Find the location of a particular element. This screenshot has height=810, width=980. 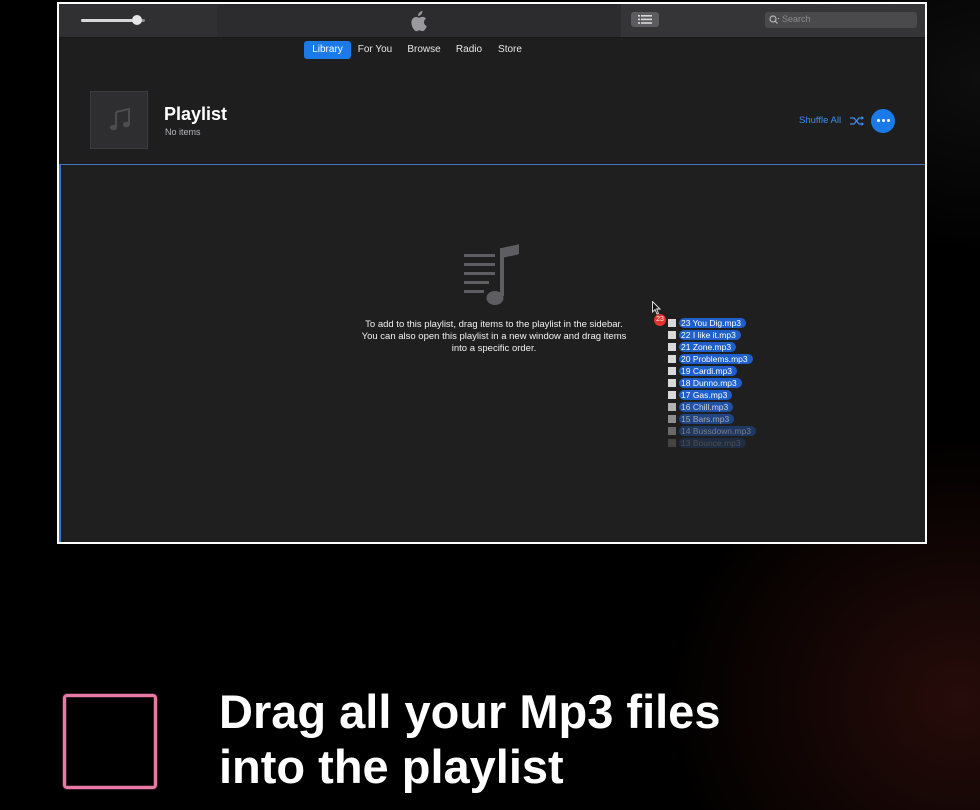

apple-logo-icon is located at coordinates (419, 21).